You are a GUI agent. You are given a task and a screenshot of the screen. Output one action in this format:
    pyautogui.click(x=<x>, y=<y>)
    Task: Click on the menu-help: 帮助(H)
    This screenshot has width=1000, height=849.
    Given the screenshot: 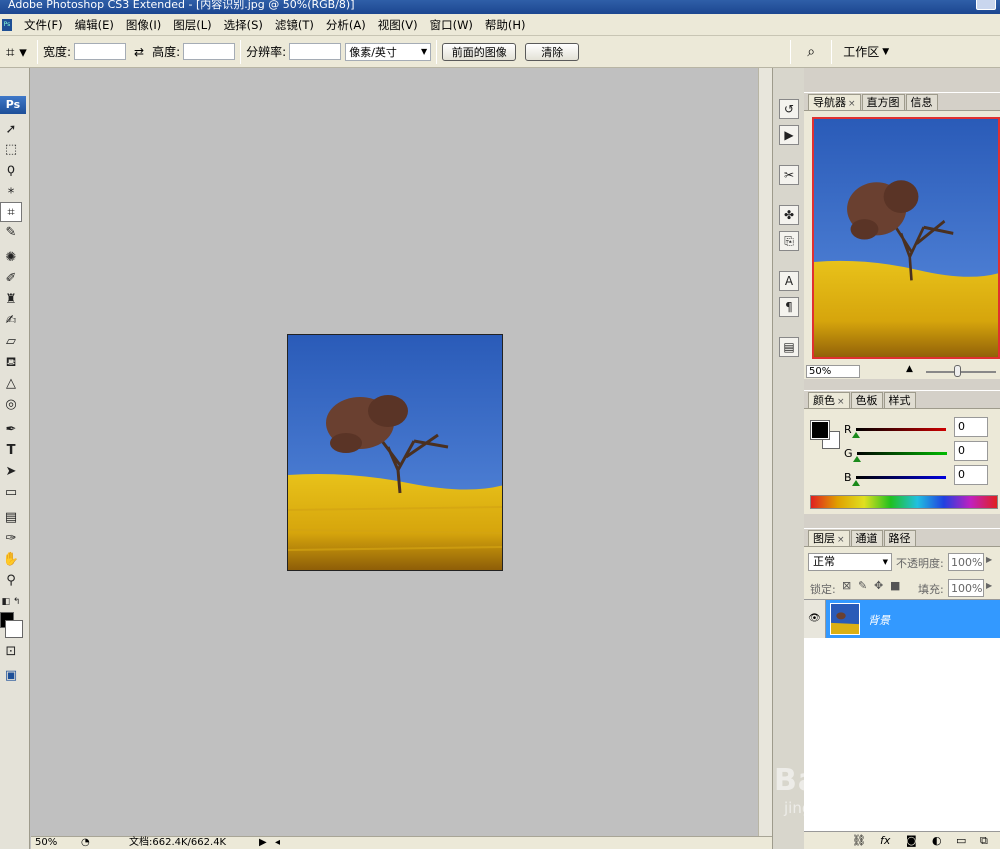 What is the action you would take?
    pyautogui.click(x=505, y=25)
    